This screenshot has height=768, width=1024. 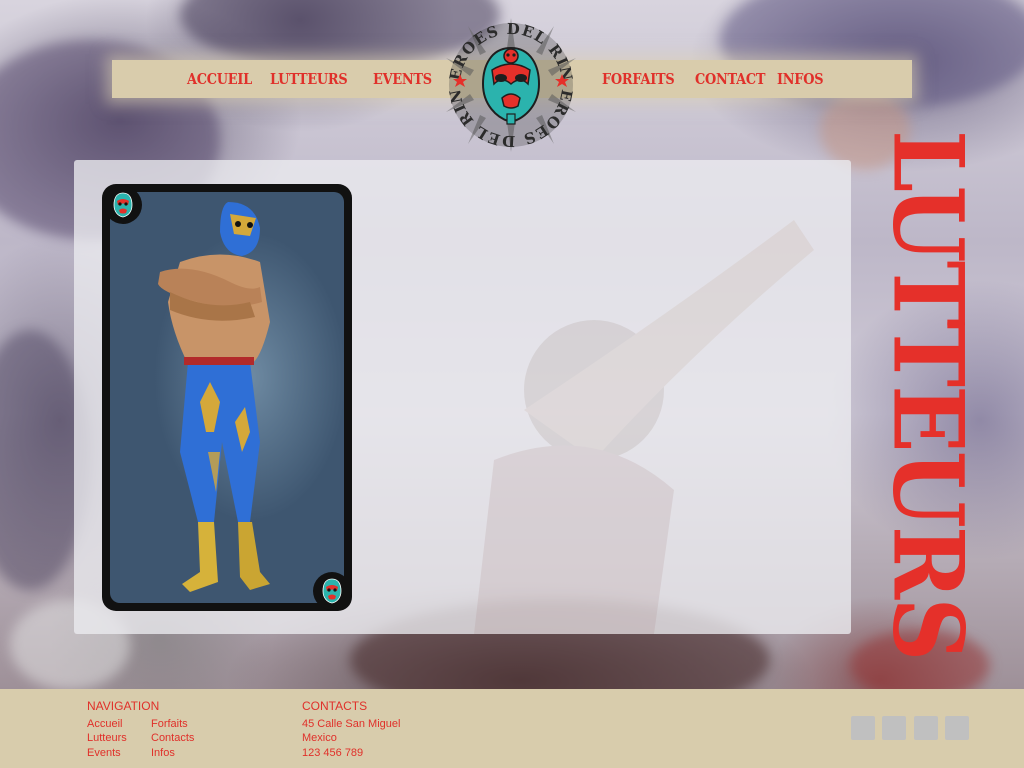 What do you see at coordinates (335, 706) in the screenshot?
I see `footer-contacts-heading: CONTACTS` at bounding box center [335, 706].